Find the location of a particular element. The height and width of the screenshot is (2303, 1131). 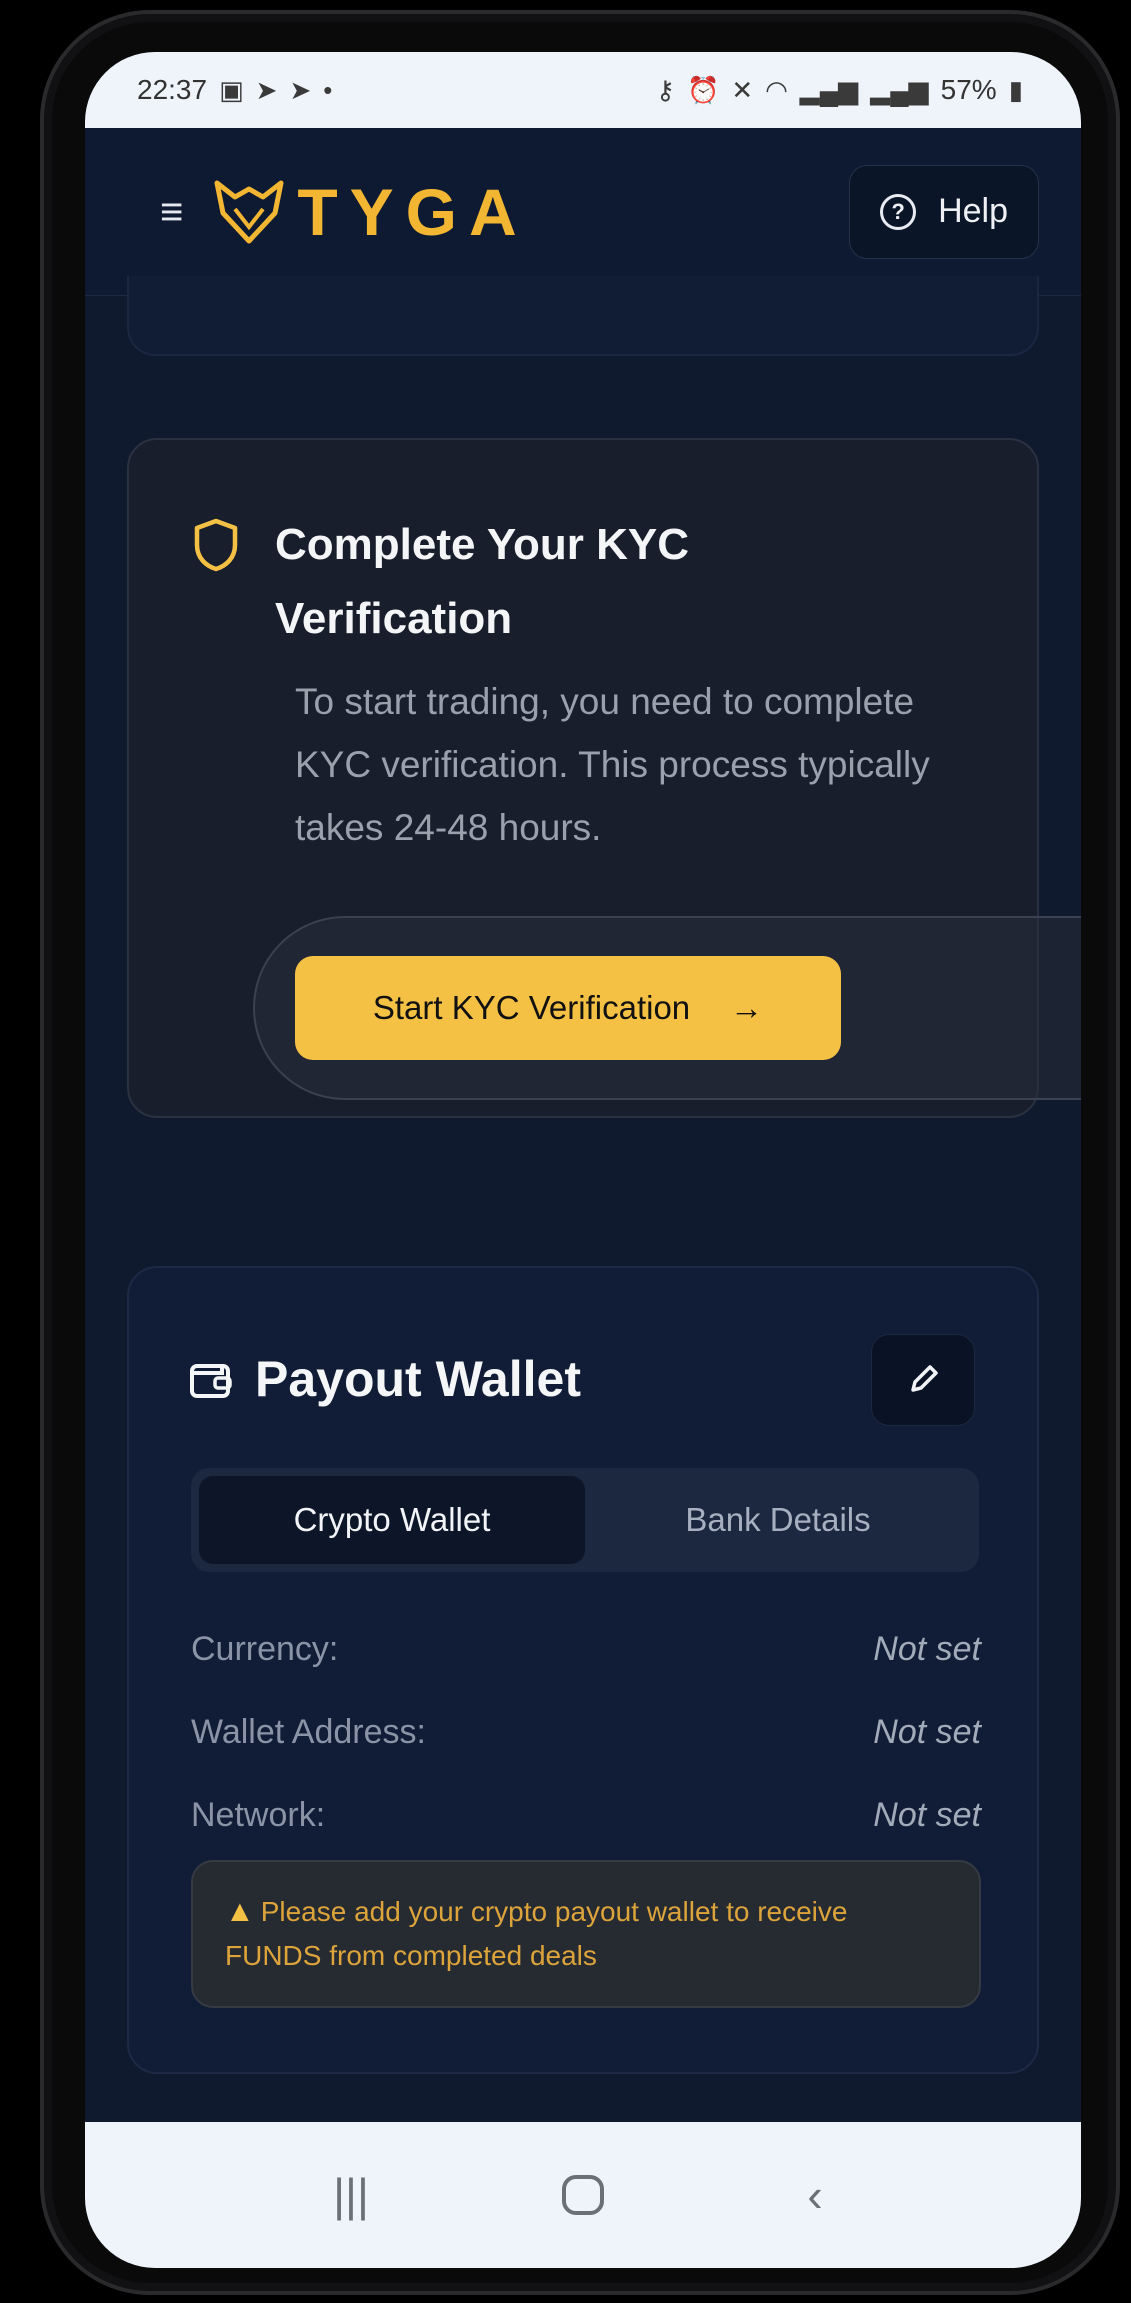

tiger-logo-icon is located at coordinates (249, 211).